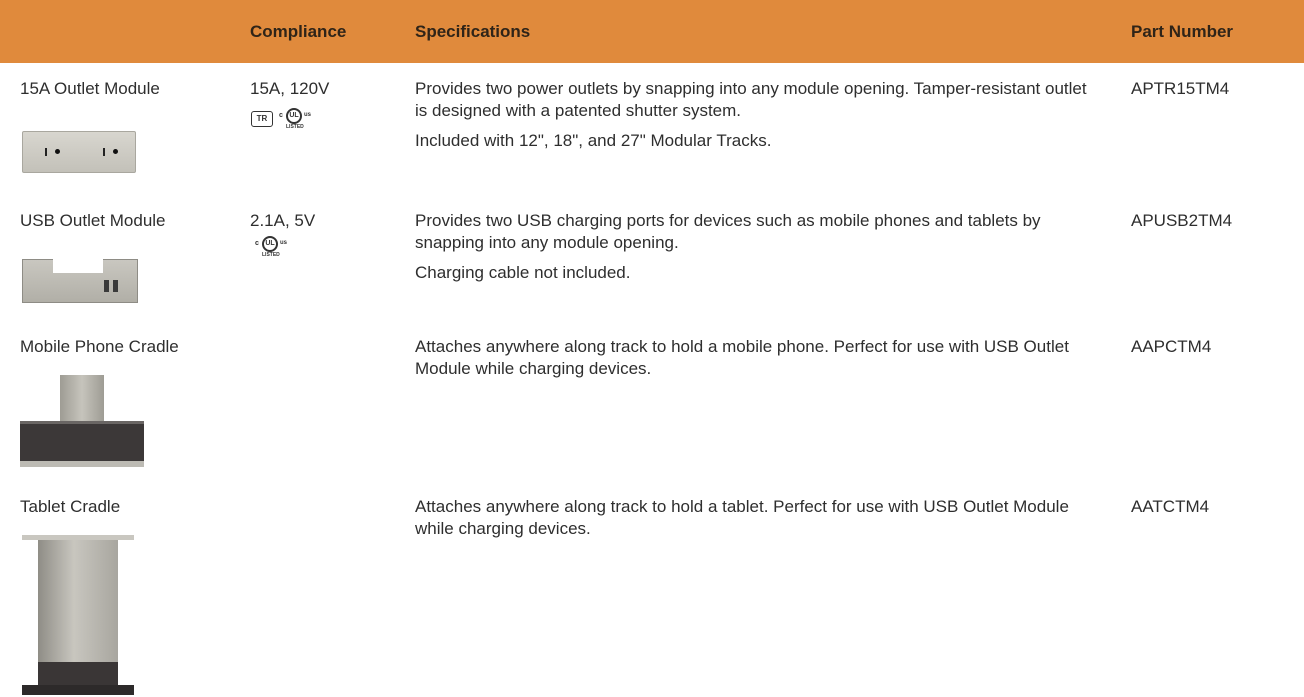  What do you see at coordinates (90, 88) in the screenshot?
I see `product-name: 15A Outlet Module` at bounding box center [90, 88].